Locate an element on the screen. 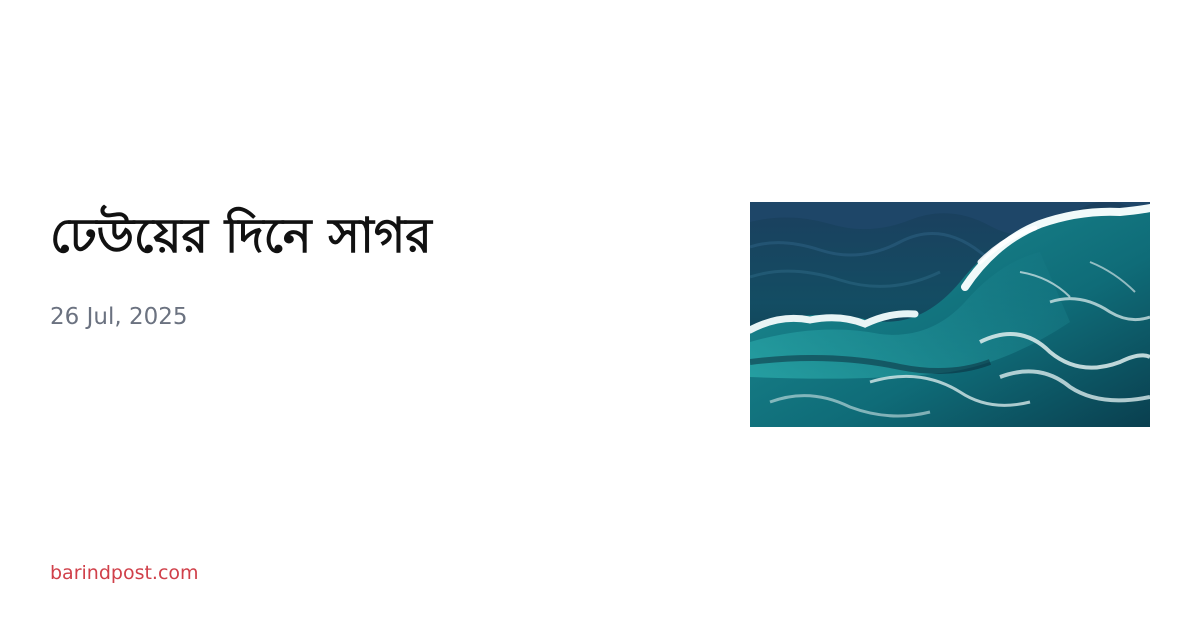 This screenshot has height=630, width=1200. article-date: 26 Jul, 2025 is located at coordinates (119, 317).